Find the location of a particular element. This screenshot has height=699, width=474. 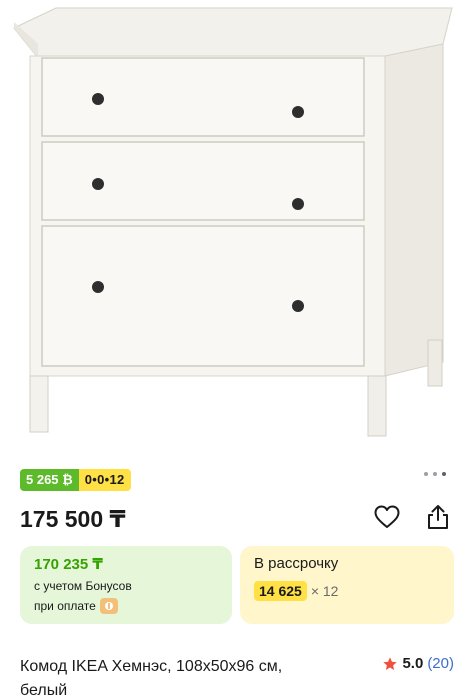

bonus-price: 170 235 ₸ is located at coordinates (68, 564).